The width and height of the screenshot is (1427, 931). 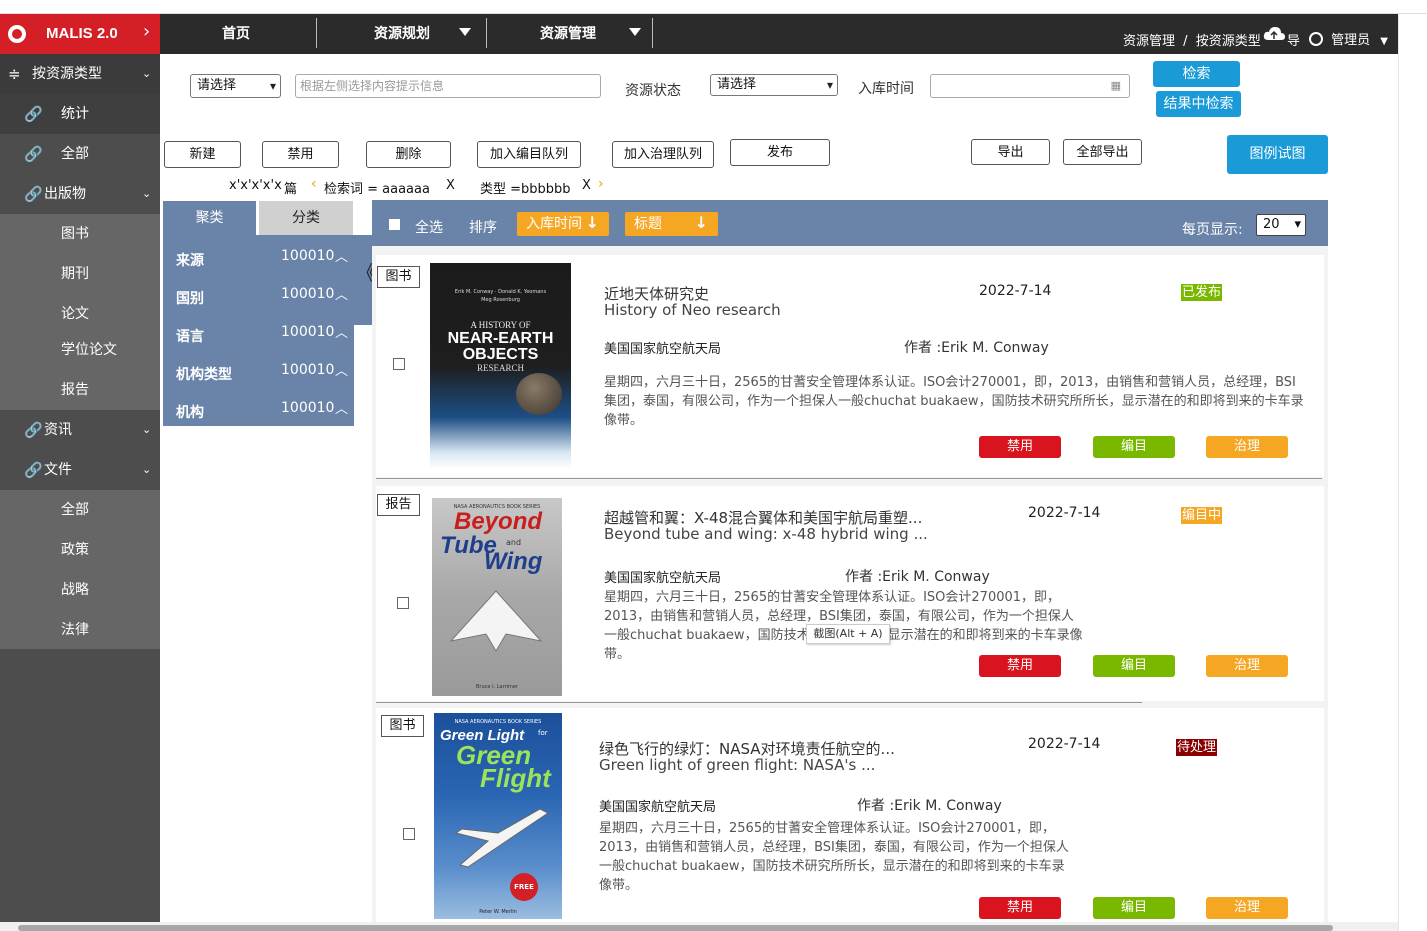 What do you see at coordinates (235, 86) in the screenshot?
I see `scope-select: 请选择` at bounding box center [235, 86].